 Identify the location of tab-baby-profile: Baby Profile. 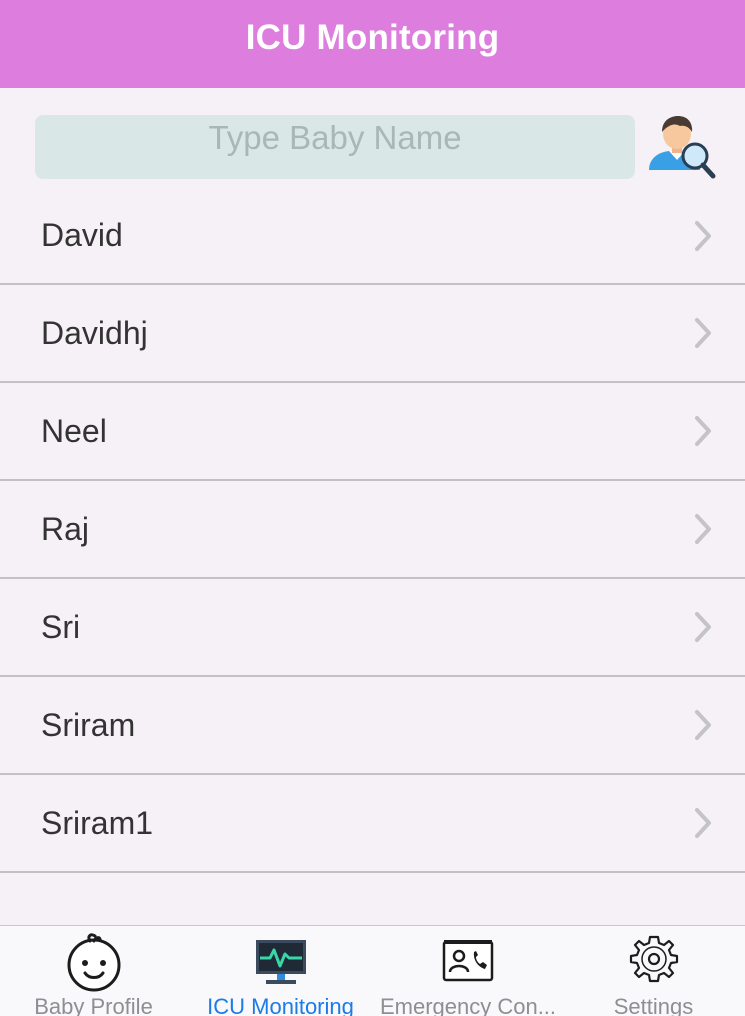
(93, 971).